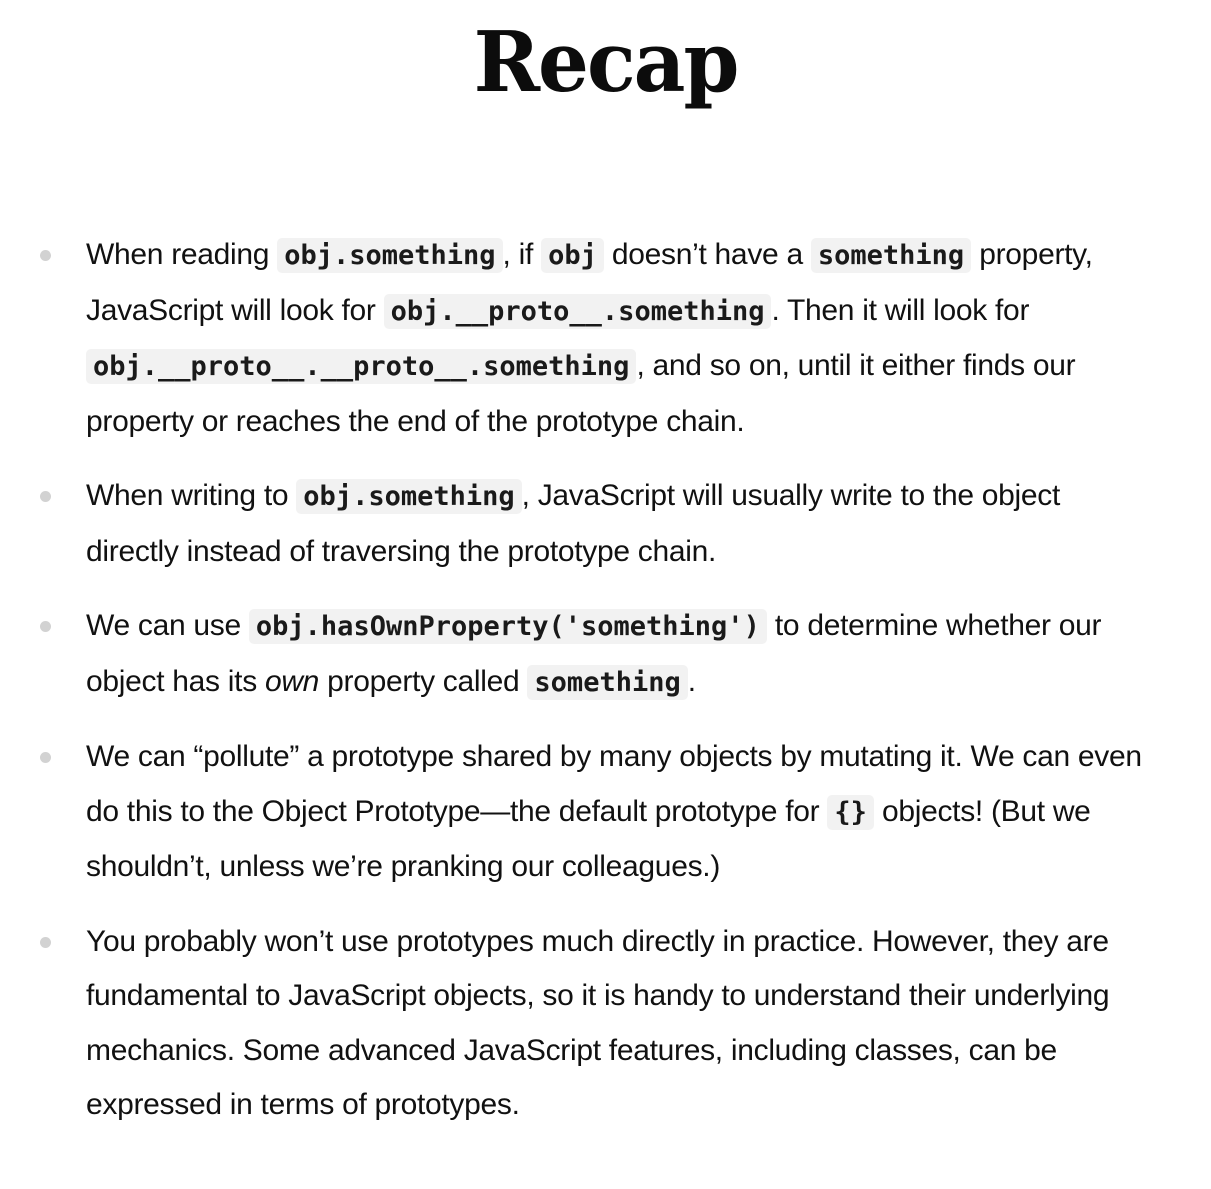 This screenshot has height=1189, width=1211. I want to click on item-text: . Then it will look for, so click(900, 310).